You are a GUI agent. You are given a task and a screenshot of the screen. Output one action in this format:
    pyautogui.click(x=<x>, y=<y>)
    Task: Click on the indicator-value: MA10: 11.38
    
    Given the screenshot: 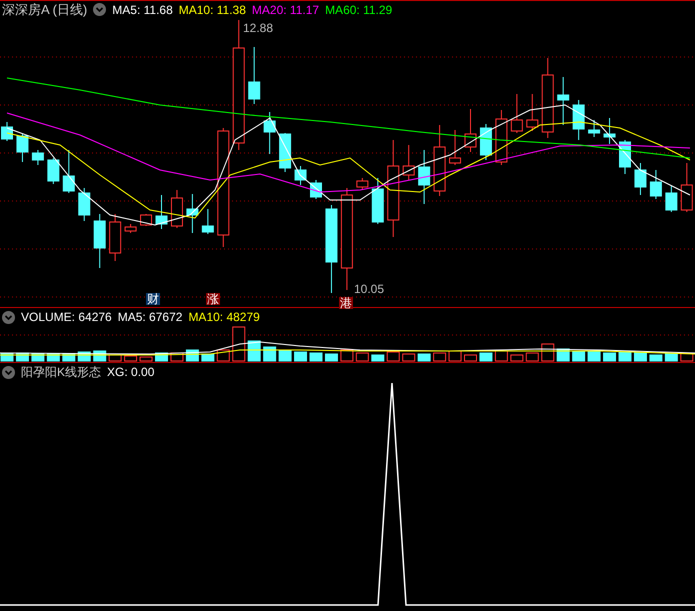 What is the action you would take?
    pyautogui.click(x=212, y=10)
    